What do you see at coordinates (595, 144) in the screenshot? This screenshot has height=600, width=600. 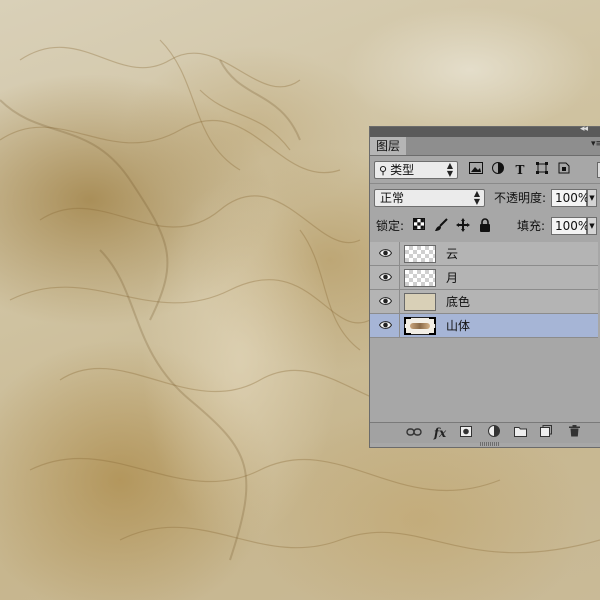 I see `panel-menu-icon: ▾≡` at bounding box center [595, 144].